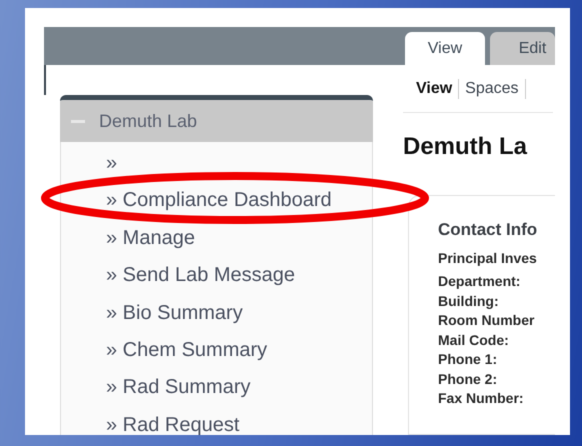  I want to click on field-label: Department:, so click(479, 281).